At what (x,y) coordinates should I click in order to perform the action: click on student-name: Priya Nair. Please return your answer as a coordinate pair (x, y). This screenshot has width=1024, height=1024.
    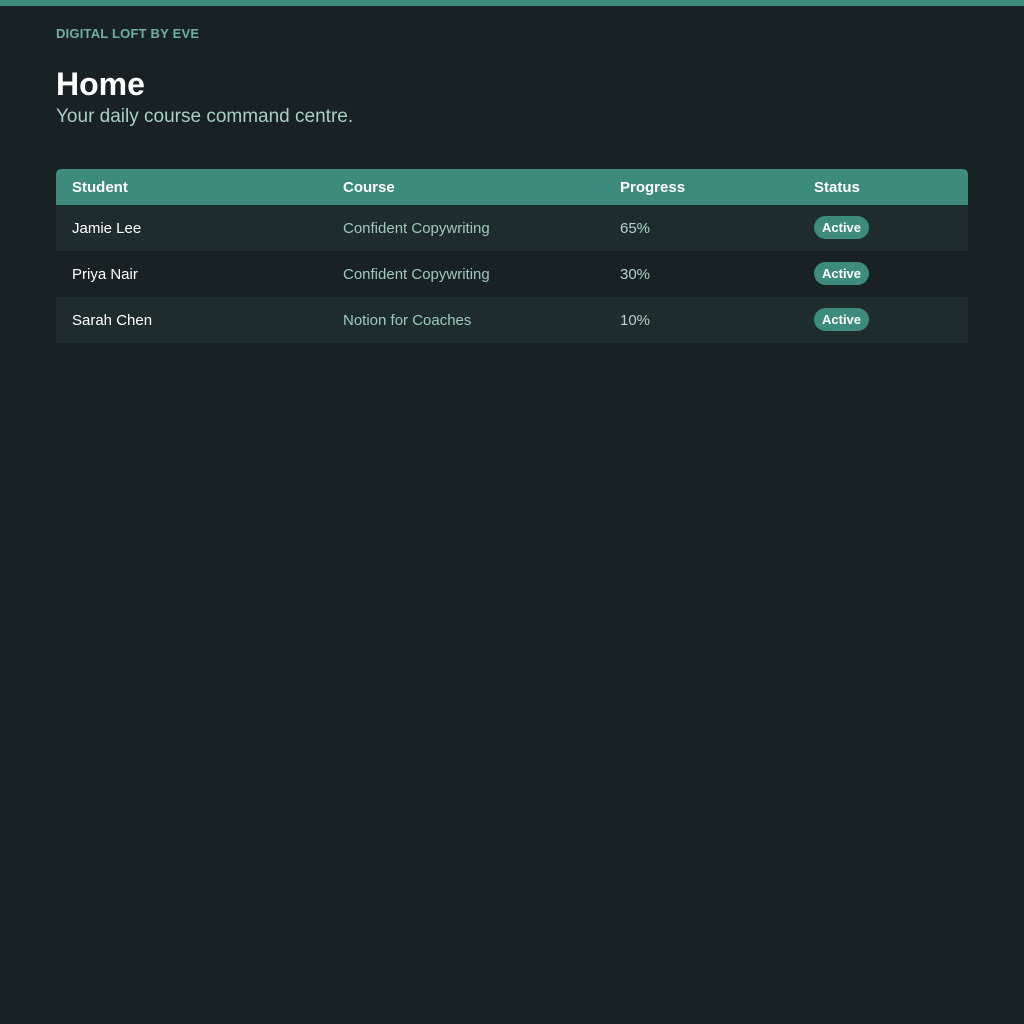
    Looking at the image, I should click on (105, 274).